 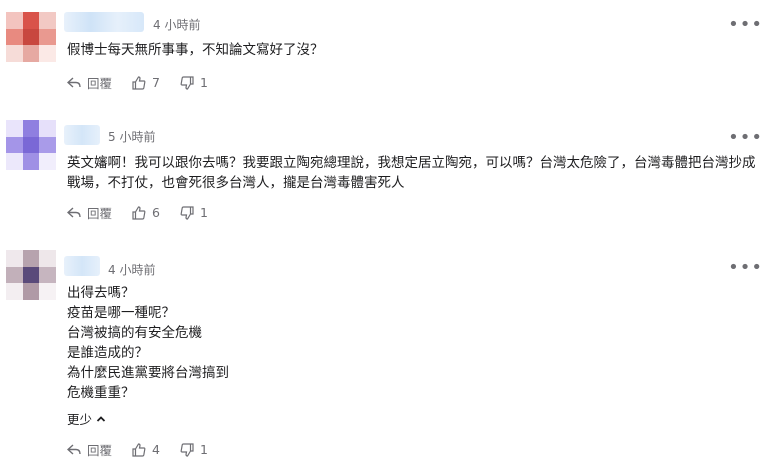 I want to click on comment-actions: 回覆 7 1, so click(x=147, y=82).